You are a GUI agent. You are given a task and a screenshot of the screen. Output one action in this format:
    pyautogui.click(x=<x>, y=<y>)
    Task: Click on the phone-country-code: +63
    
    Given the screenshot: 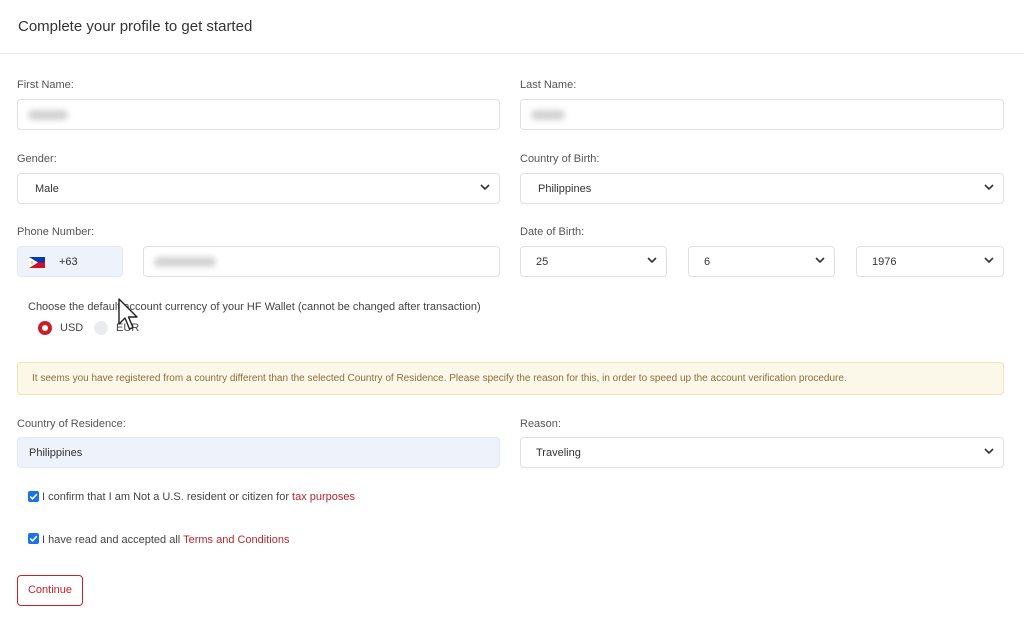 What is the action you would take?
    pyautogui.click(x=70, y=261)
    